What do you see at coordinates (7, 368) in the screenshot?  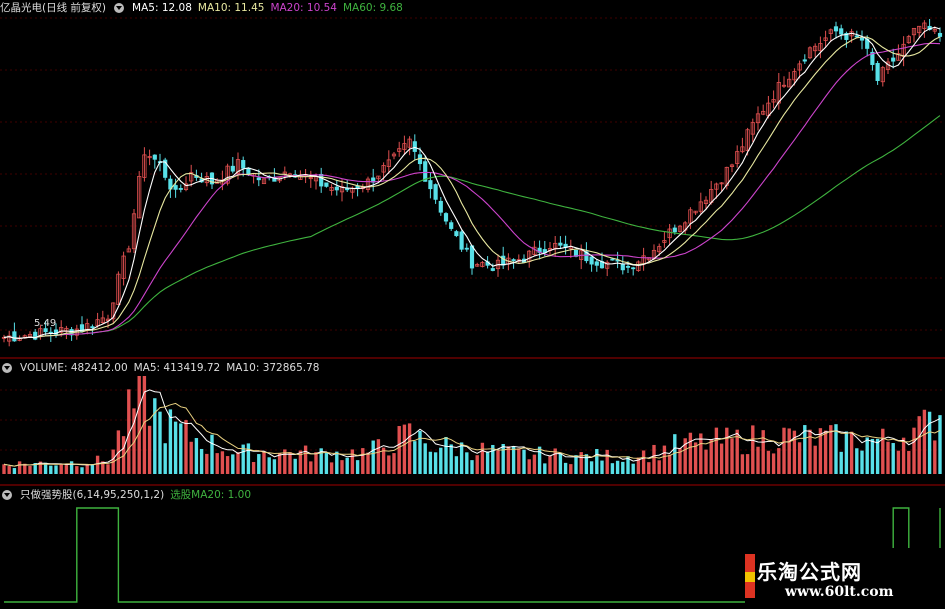 I see `volume-menu-icon` at bounding box center [7, 368].